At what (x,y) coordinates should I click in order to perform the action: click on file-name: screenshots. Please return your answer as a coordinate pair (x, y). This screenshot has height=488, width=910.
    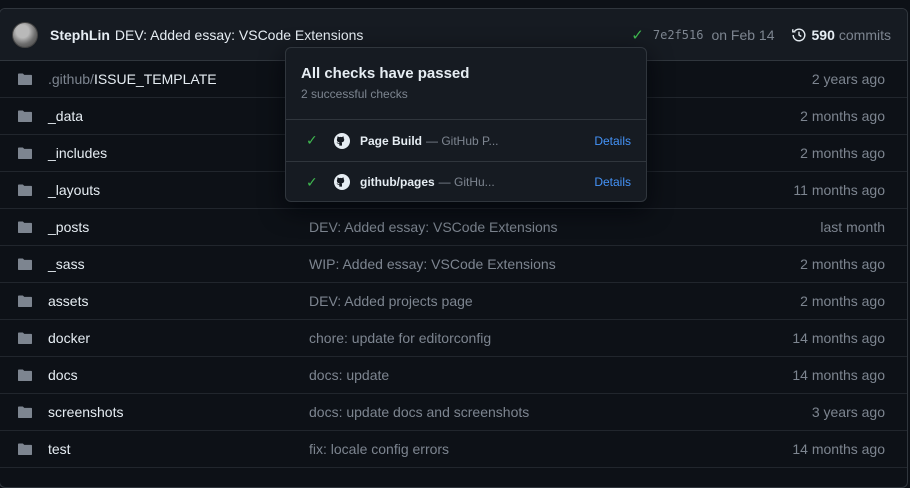
    Looking at the image, I should click on (178, 412).